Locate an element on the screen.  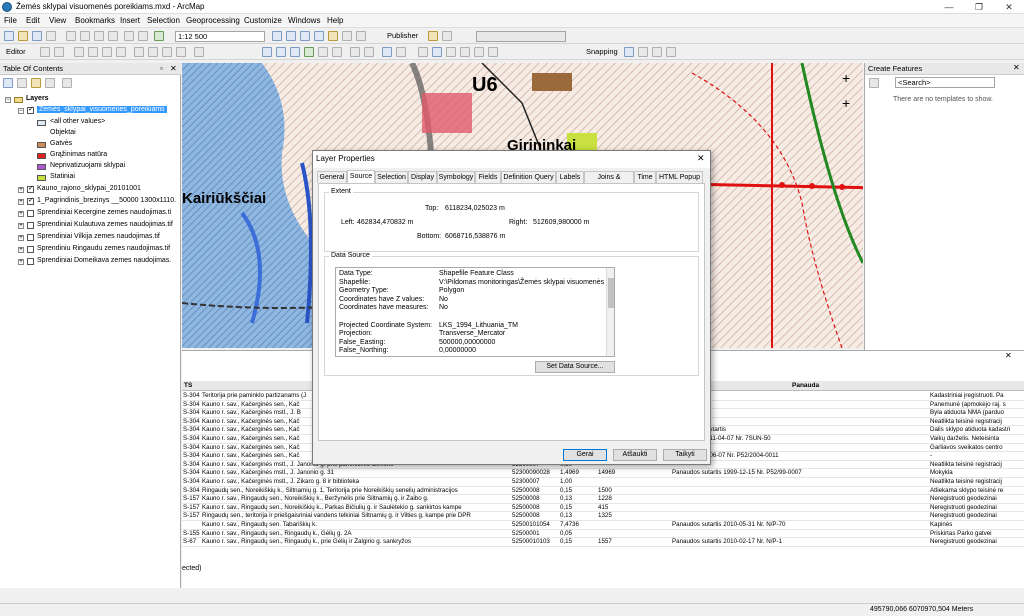
template-search-input: <Search> is located at coordinates (945, 82).